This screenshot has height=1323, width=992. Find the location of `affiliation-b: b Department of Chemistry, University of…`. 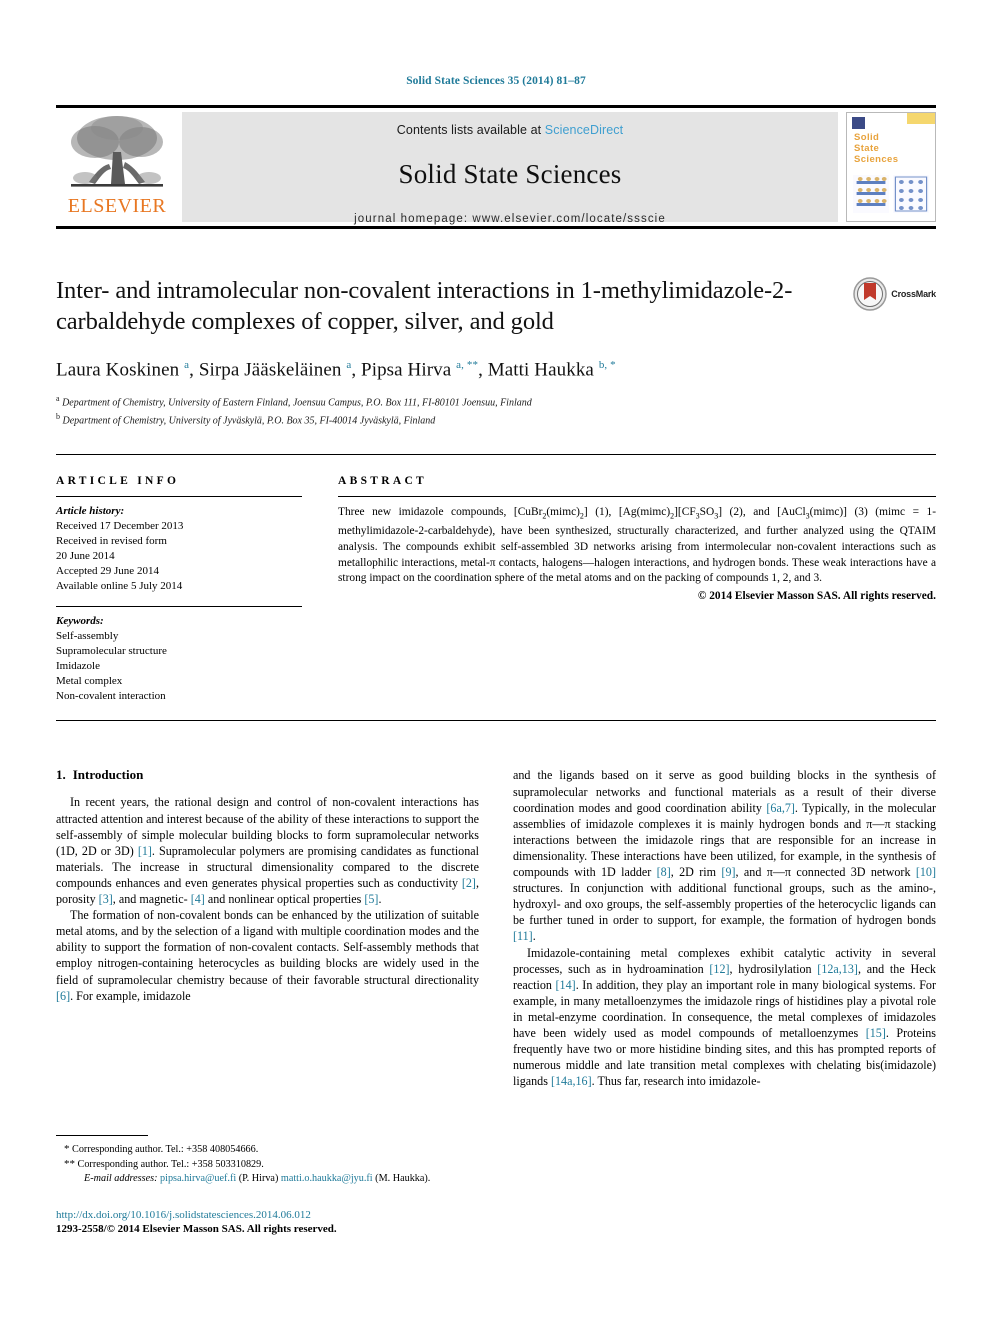

affiliation-b: b Department of Chemistry, University of… is located at coordinates (496, 419).